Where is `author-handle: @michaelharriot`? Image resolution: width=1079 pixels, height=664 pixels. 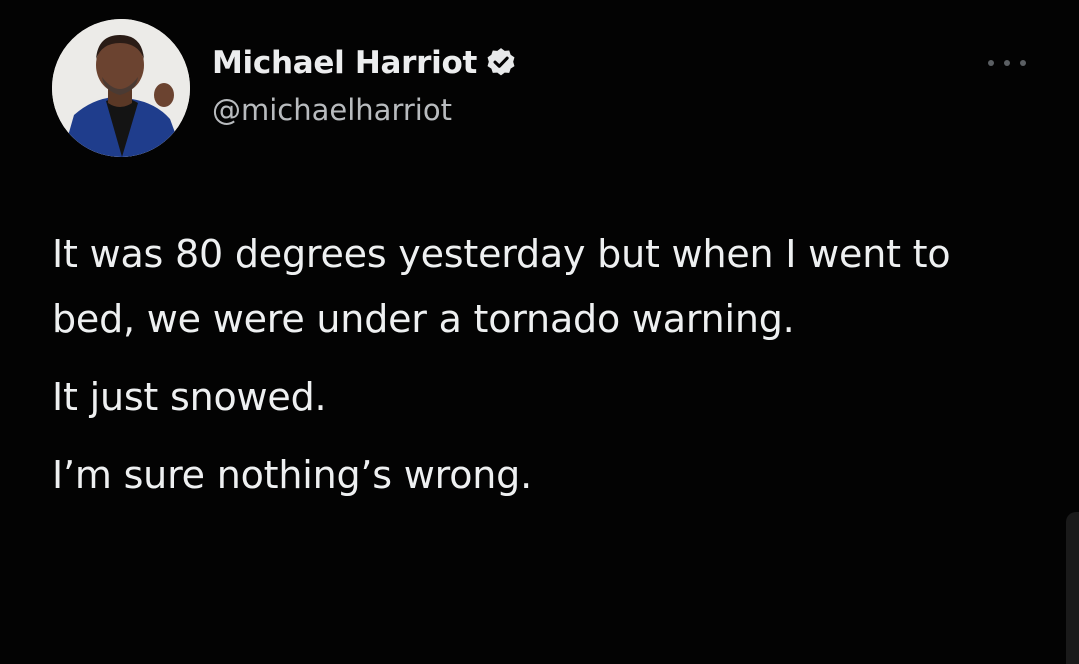 author-handle: @michaelharriot is located at coordinates (365, 110).